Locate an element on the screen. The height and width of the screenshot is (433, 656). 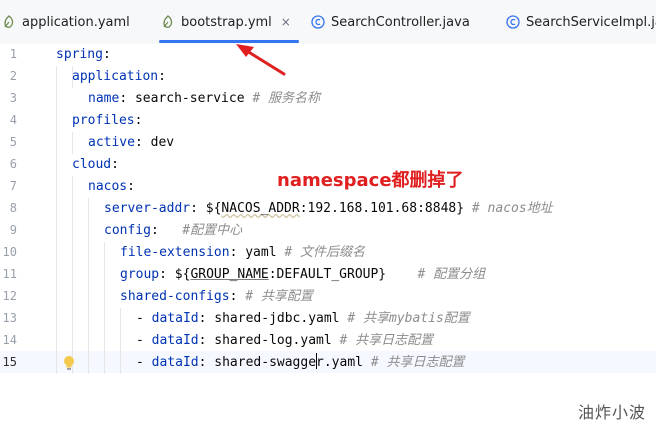
code-line: application: is located at coordinates (119, 77).